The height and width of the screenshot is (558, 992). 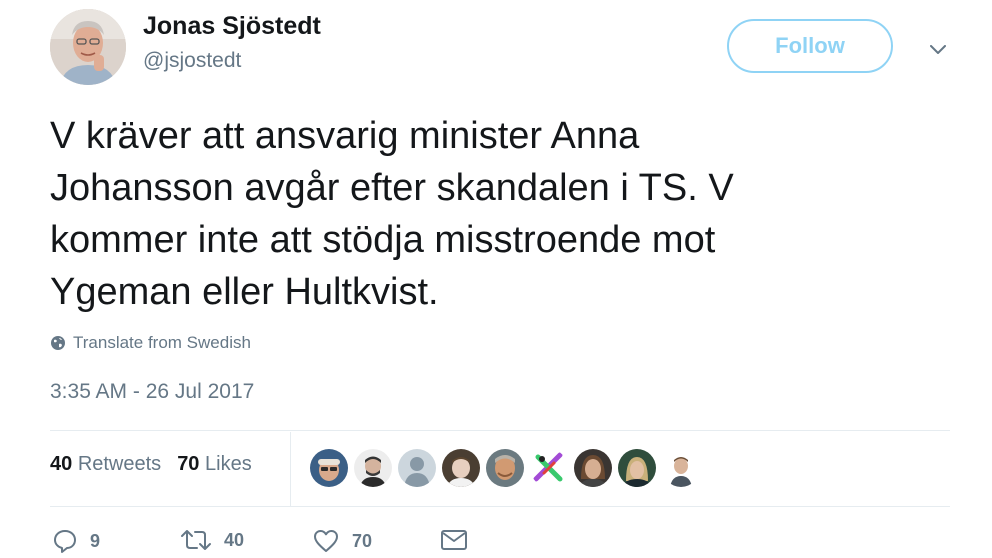 I want to click on profile-photo-icon, so click(x=88, y=47).